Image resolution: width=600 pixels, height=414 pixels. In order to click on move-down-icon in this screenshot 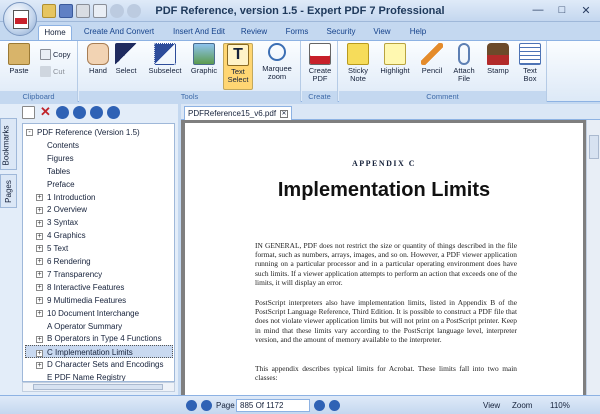, I will do `click(113, 112)`.